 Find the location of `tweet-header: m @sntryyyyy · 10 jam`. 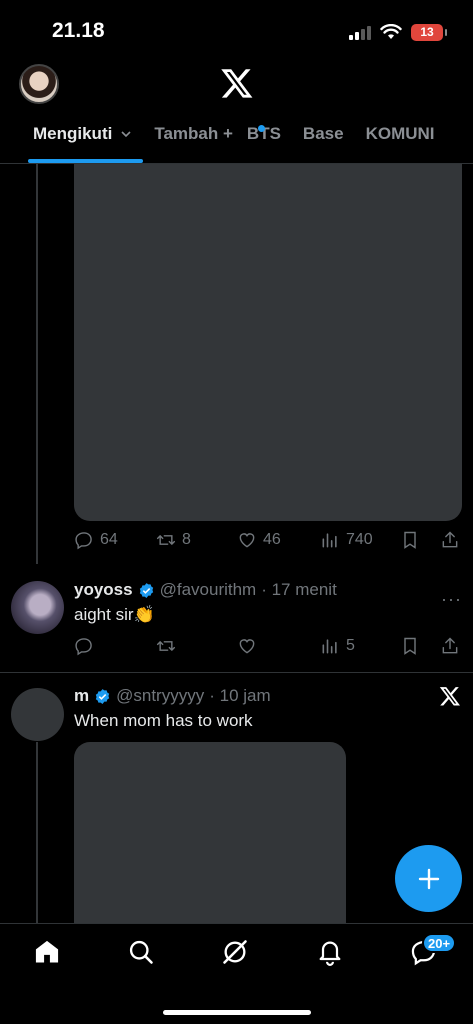

tweet-header: m @sntryyyyy · 10 jam is located at coordinates (172, 696).